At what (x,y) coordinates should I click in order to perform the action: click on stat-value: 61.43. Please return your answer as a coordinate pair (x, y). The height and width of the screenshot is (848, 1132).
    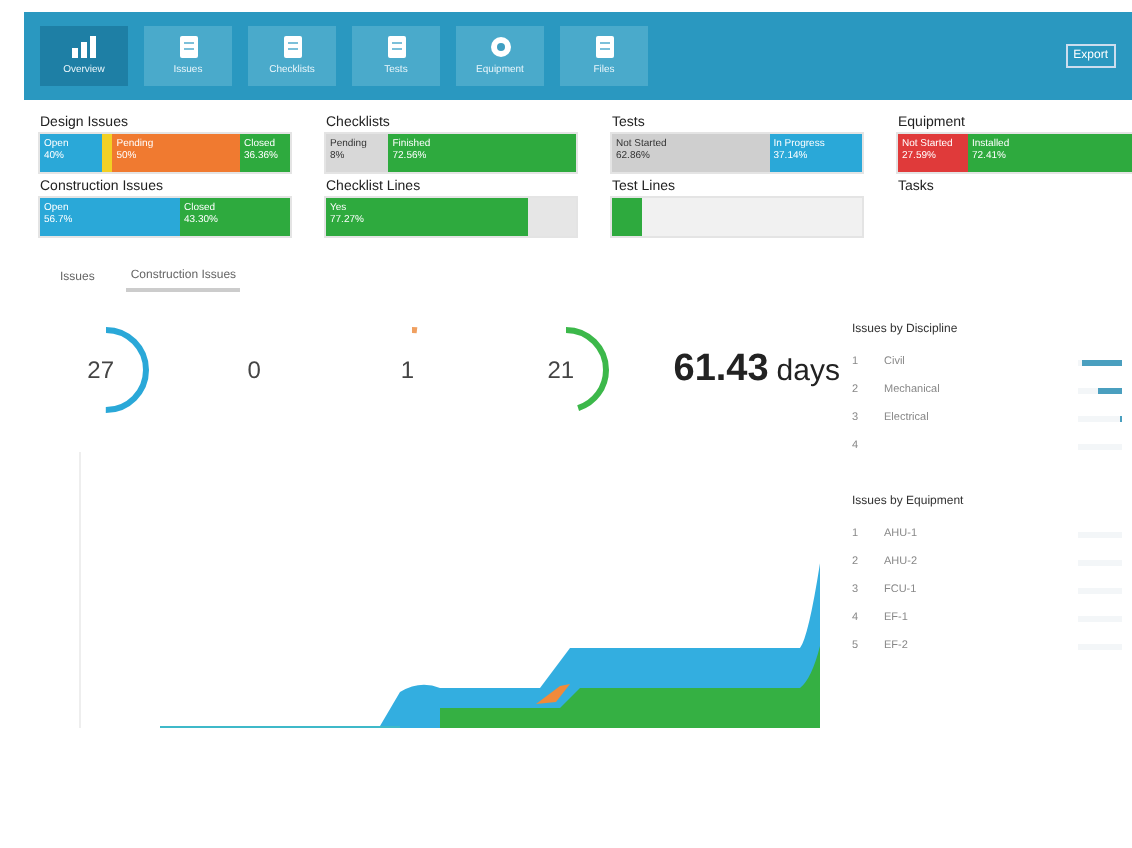
    Looking at the image, I should click on (721, 369).